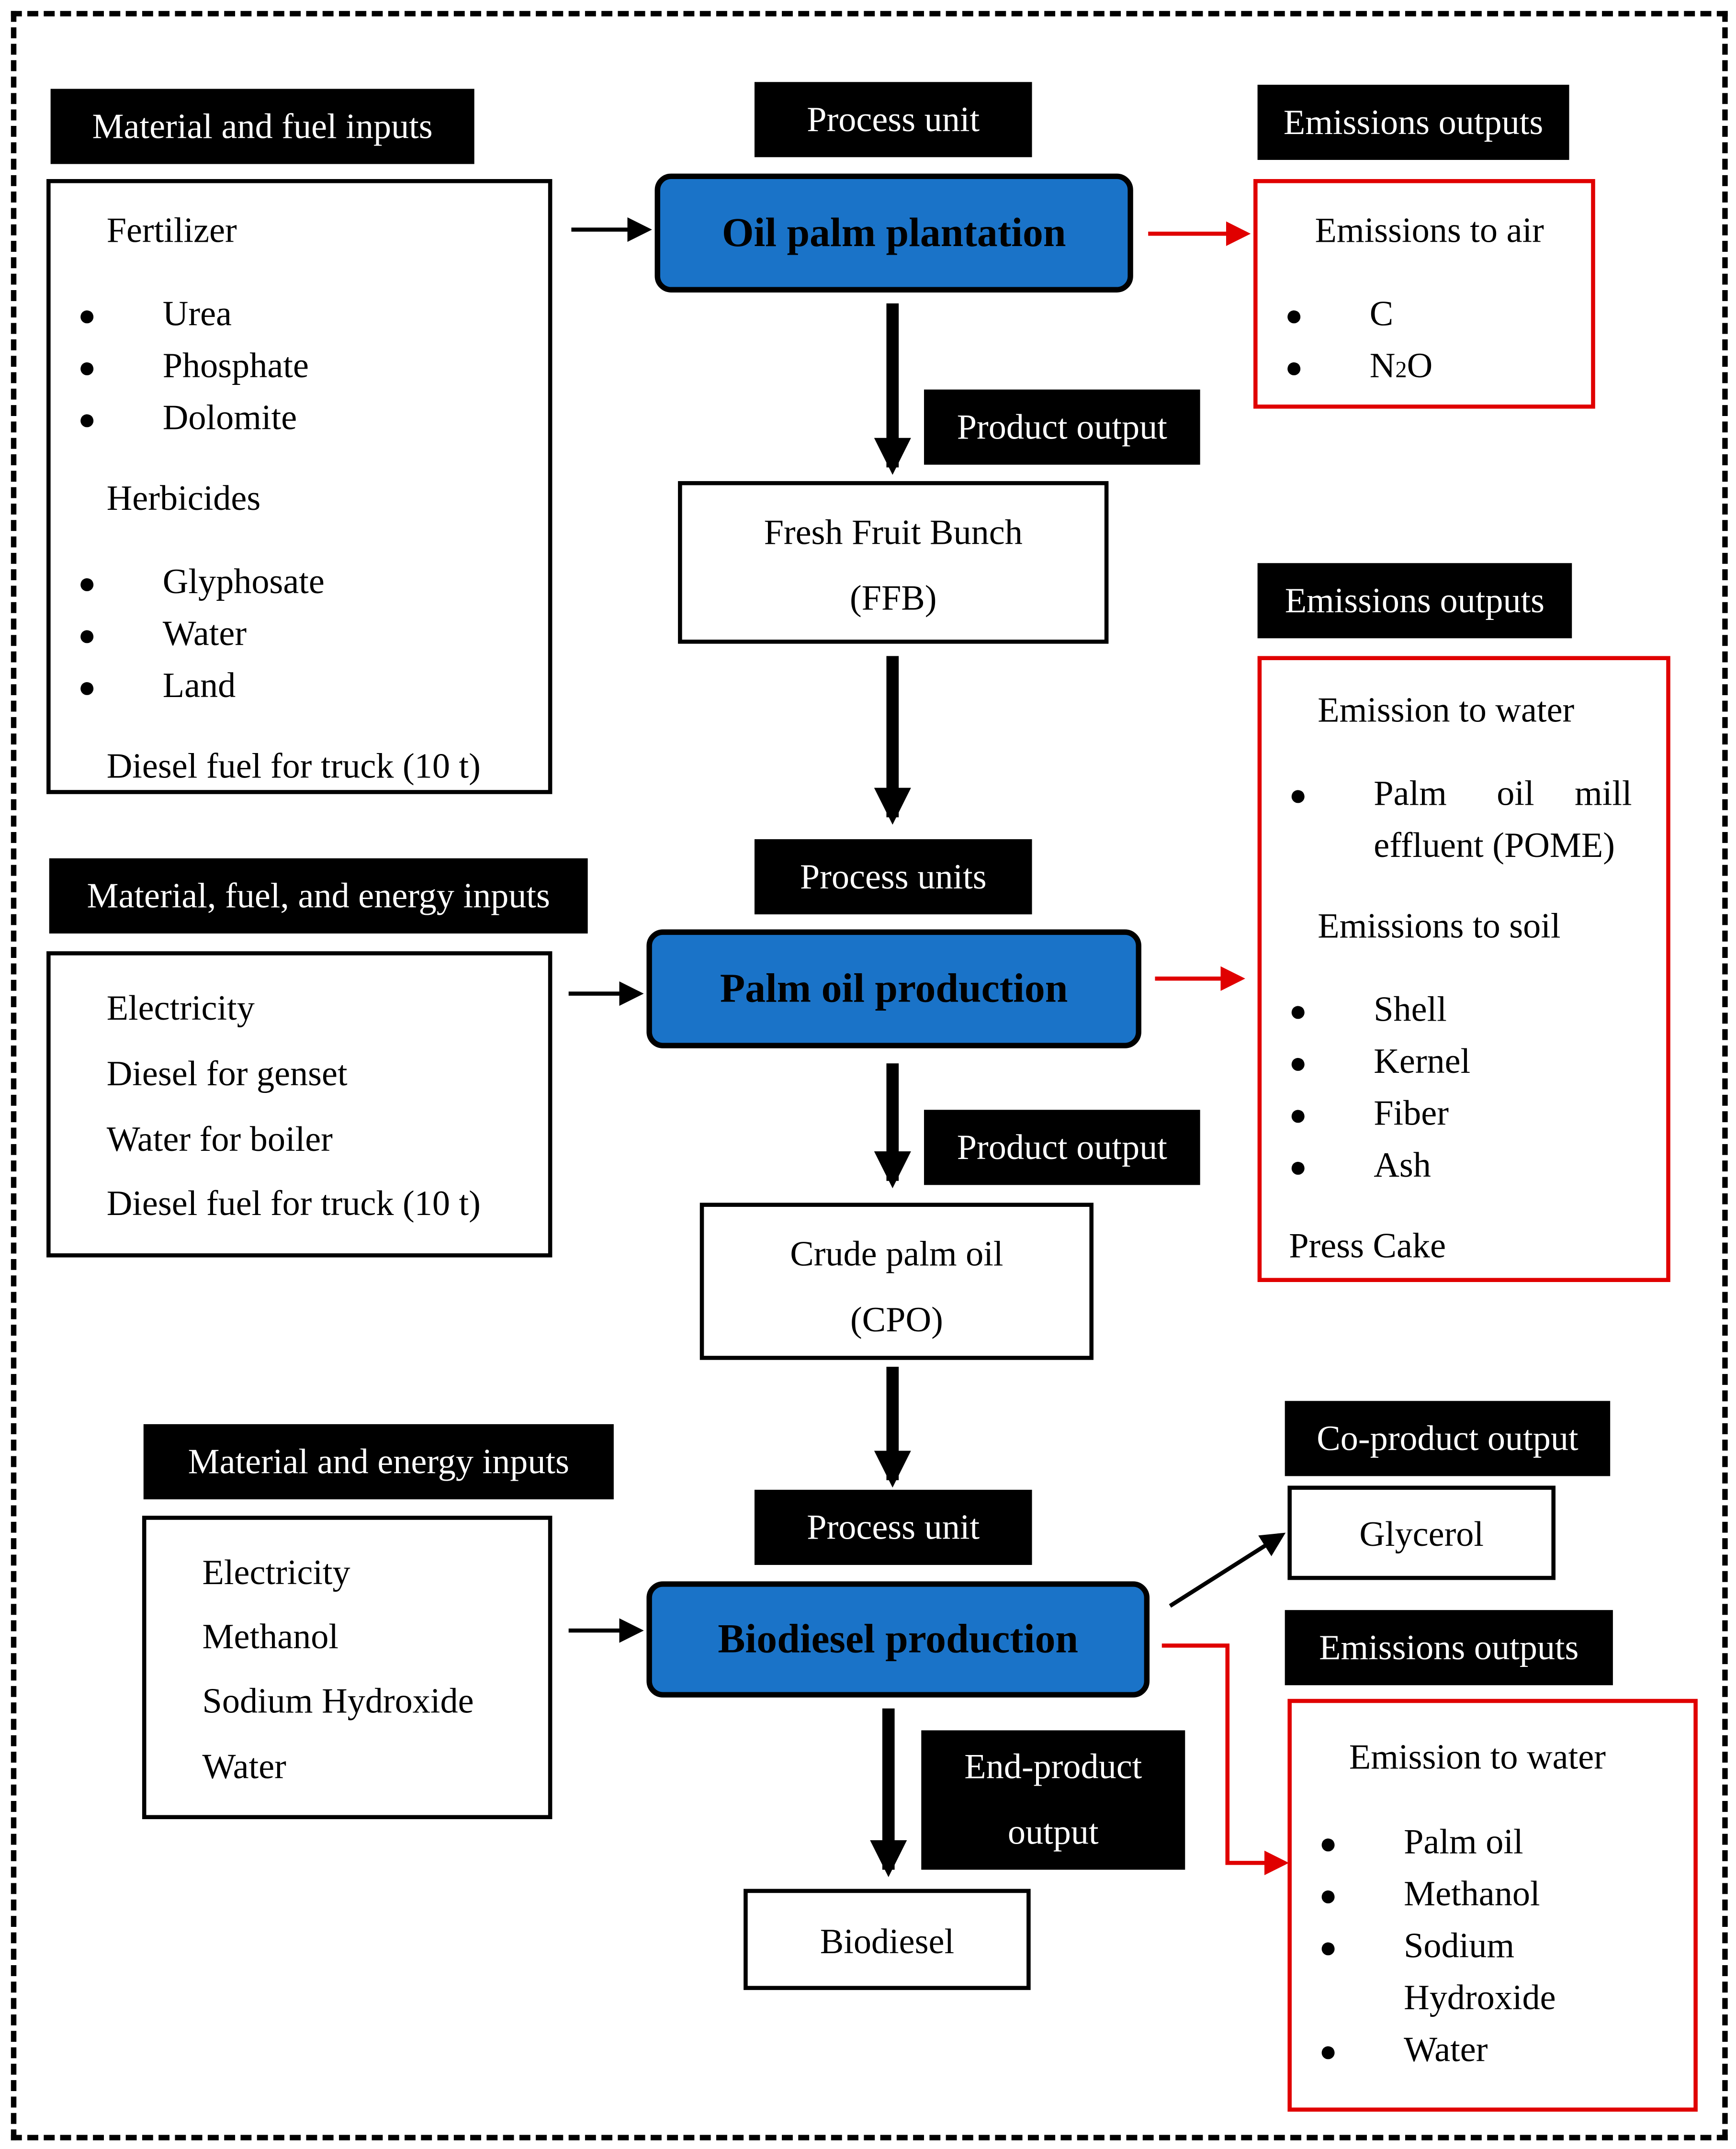 The image size is (1736, 2149). What do you see at coordinates (171, 230) in the screenshot?
I see `heading-fertilizer: Fertilizer` at bounding box center [171, 230].